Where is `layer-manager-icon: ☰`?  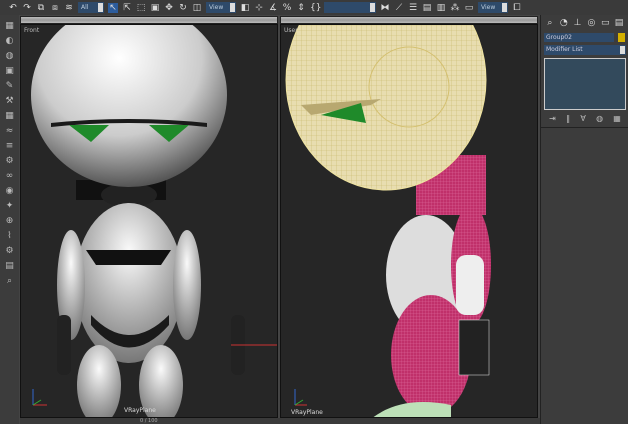
layer-manager-icon: ☰ is located at coordinates (413, 8).